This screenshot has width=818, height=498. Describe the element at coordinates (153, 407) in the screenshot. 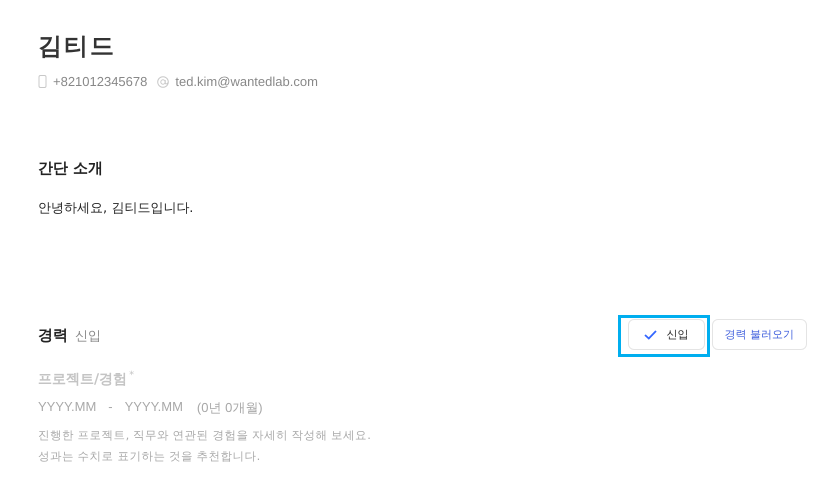

I see `end-date-field: YYYY.MM` at that location.